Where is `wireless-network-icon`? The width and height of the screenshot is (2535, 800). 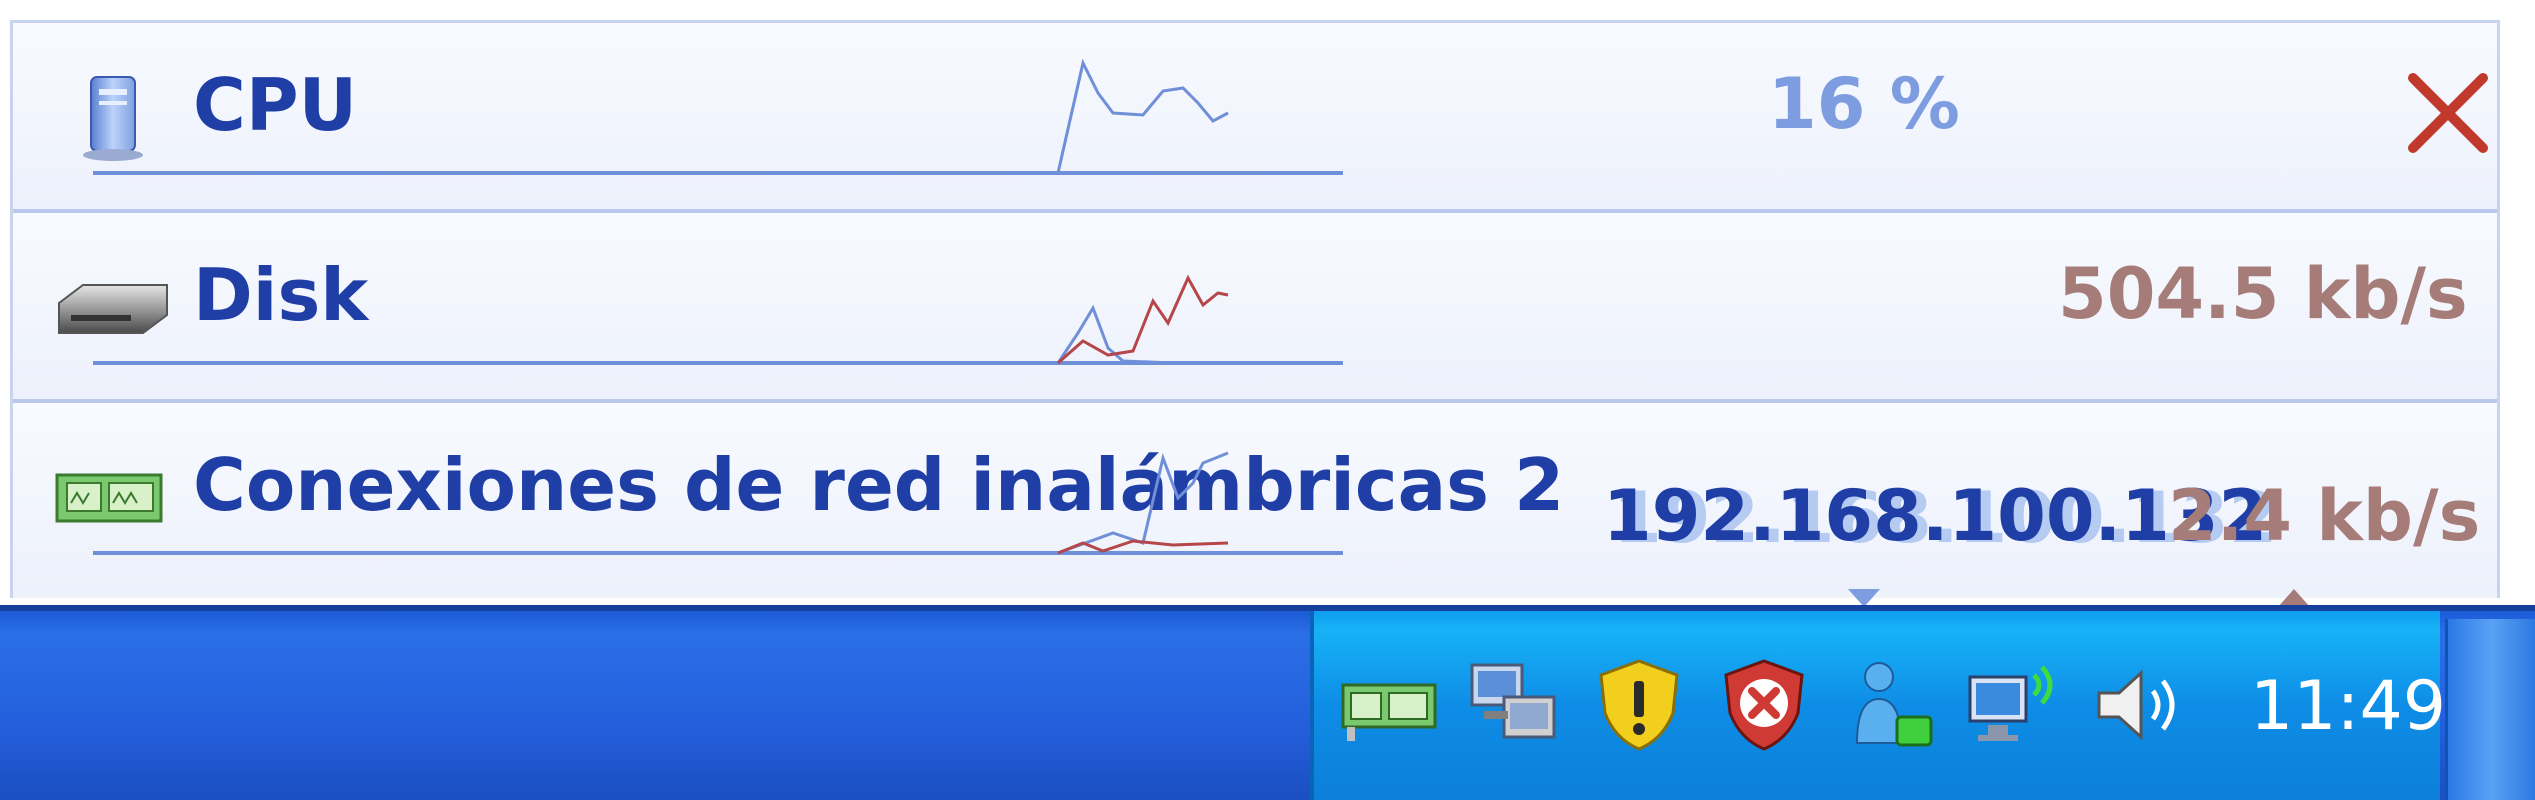
wireless-network-icon is located at coordinates (2014, 705).